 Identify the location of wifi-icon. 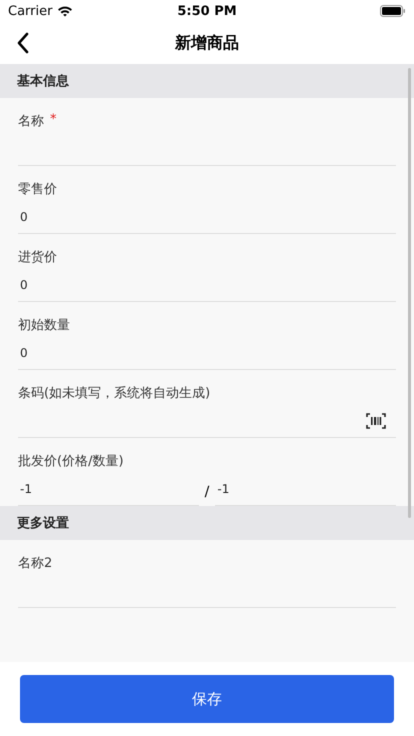
(65, 11).